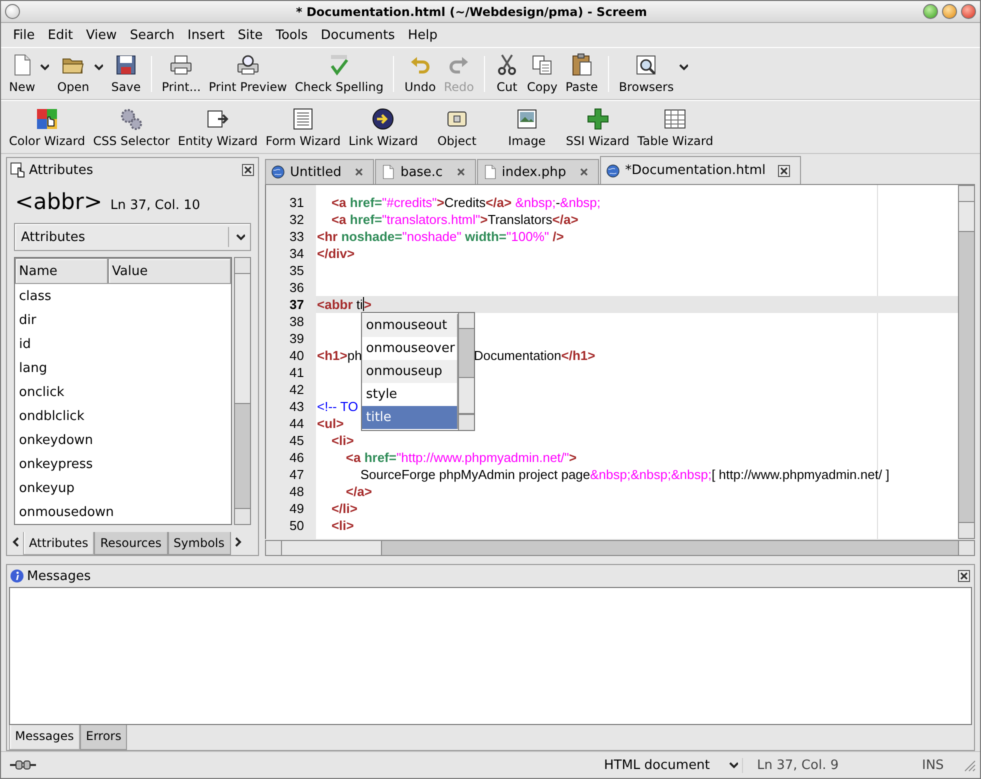 This screenshot has height=779, width=981. What do you see at coordinates (620, 548) in the screenshot?
I see `horizontal-scrollbar` at bounding box center [620, 548].